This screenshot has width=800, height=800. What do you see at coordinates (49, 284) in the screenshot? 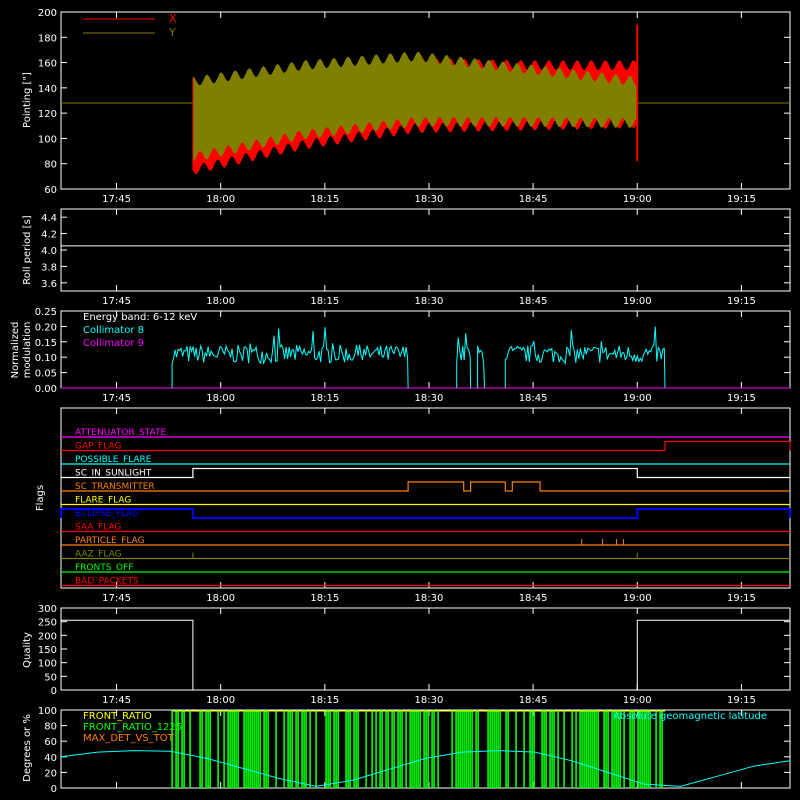
I see `y-tick-label: 3.6` at bounding box center [49, 284].